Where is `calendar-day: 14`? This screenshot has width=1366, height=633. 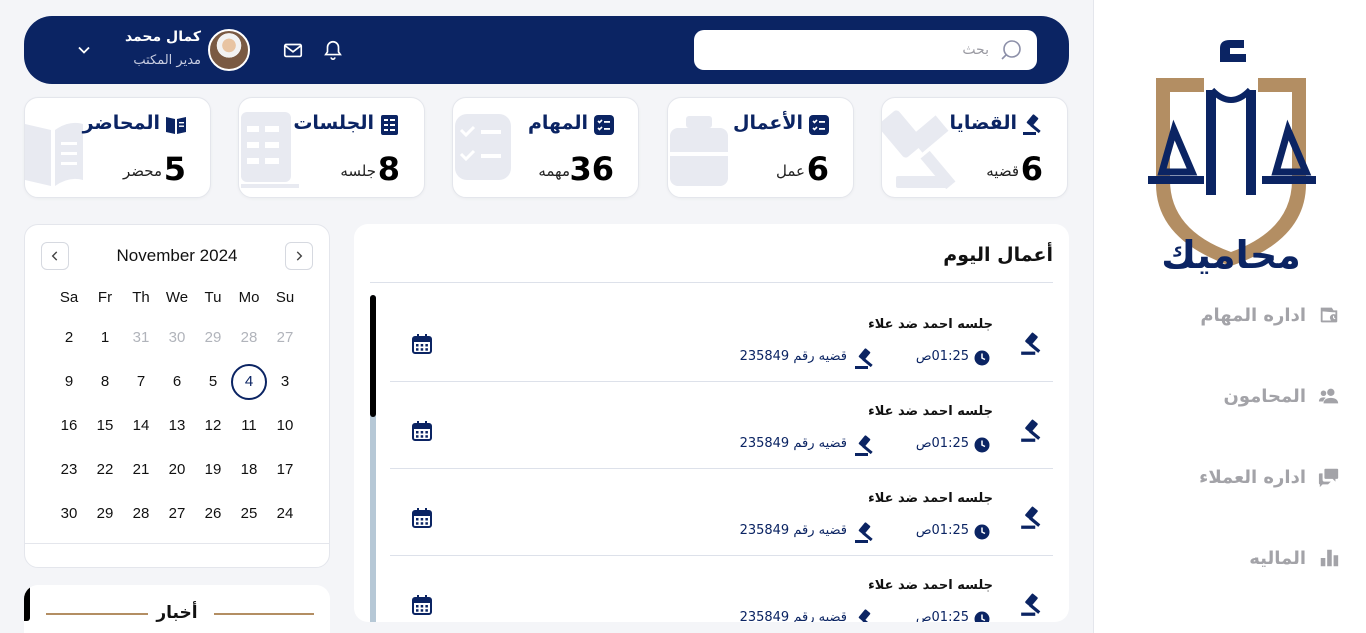 calendar-day: 14 is located at coordinates (141, 426).